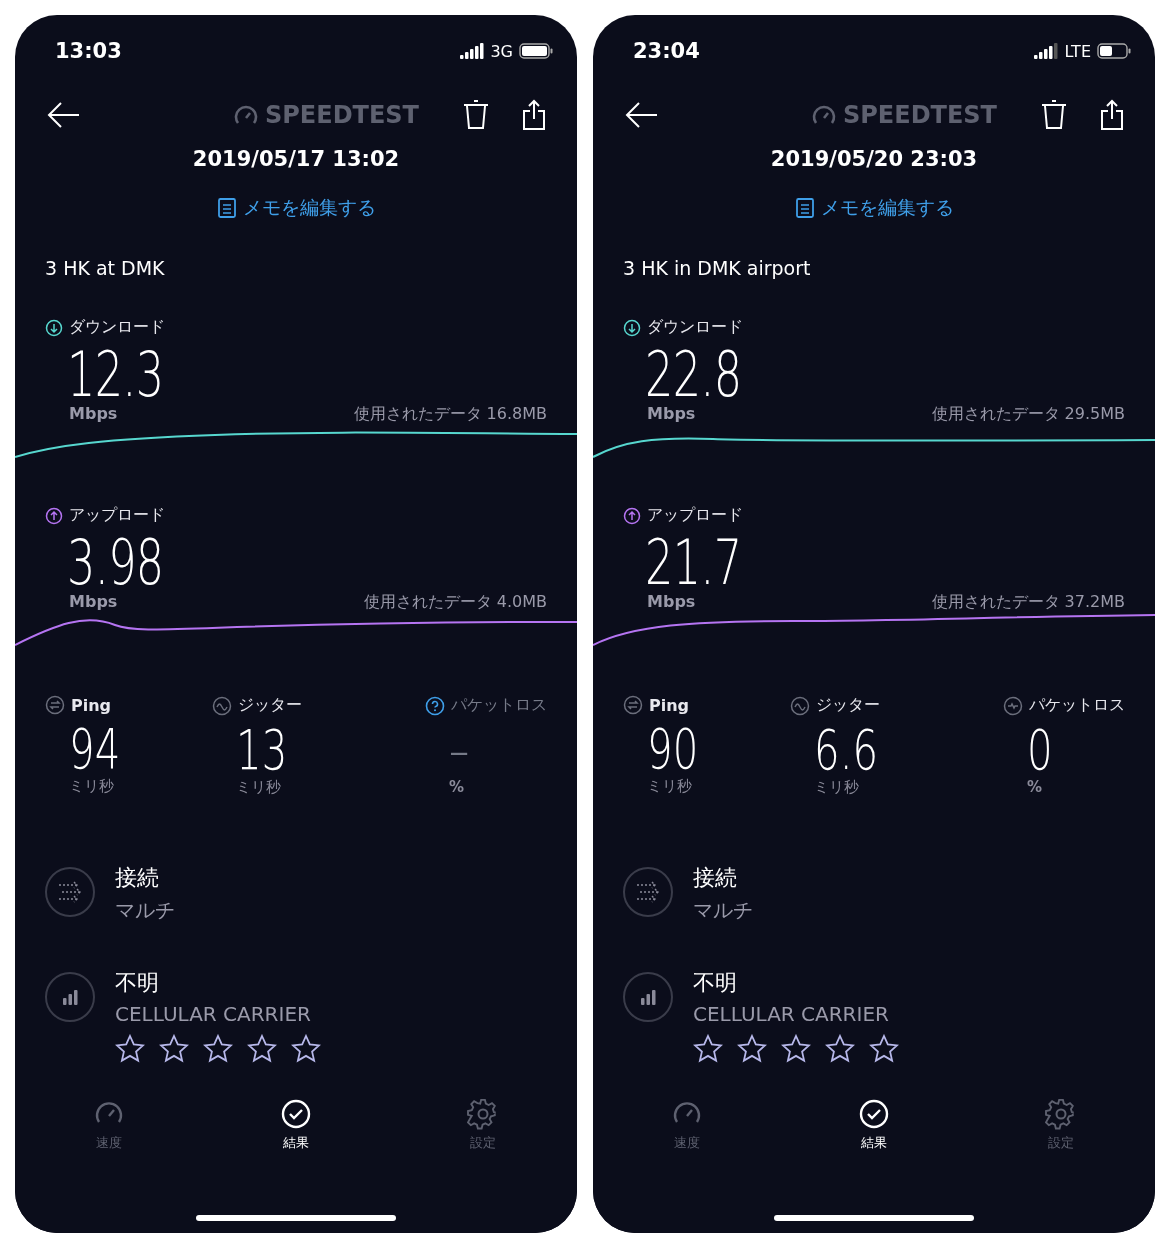 The width and height of the screenshot is (1170, 1249). What do you see at coordinates (1040, 750) in the screenshot?
I see `metric-value: 0` at bounding box center [1040, 750].